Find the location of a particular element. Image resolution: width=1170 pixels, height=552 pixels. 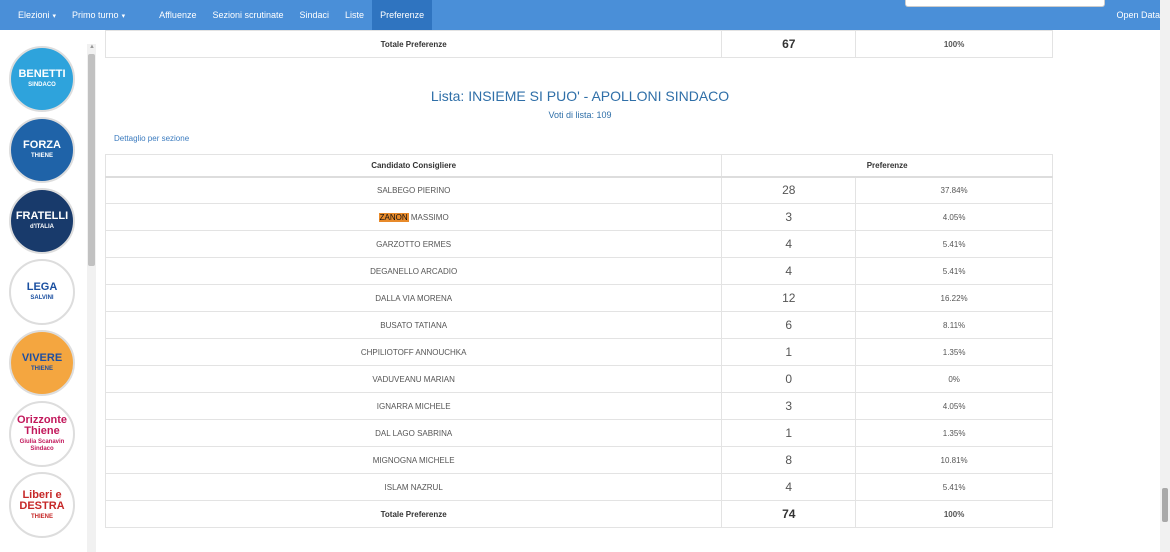

party-logo-line1: VIVERE is located at coordinates (42, 358).